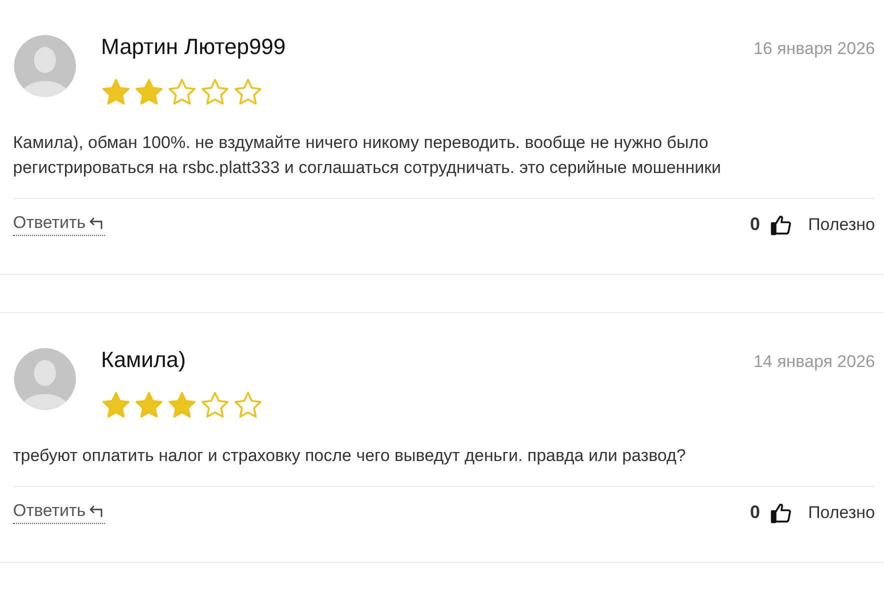 The image size is (884, 610). What do you see at coordinates (367, 155) in the screenshot?
I see `review-text: Камила), обман 100%. не вздумайте ничего никому переводить. вообще не нужно было регистрироваться на rsbc.platt333 и соглашаться сотрудничать. это серийные мошенники` at bounding box center [367, 155].